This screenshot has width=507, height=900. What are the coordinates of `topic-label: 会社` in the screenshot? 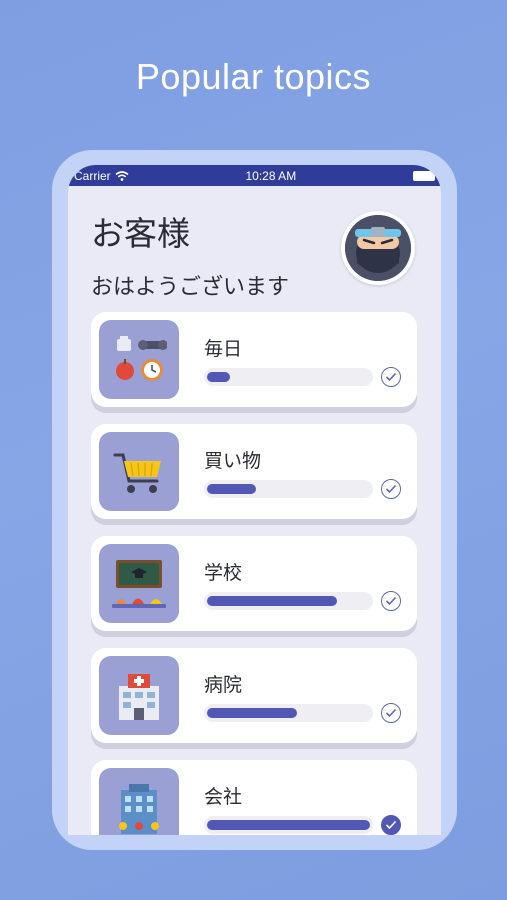 It's located at (223, 797).